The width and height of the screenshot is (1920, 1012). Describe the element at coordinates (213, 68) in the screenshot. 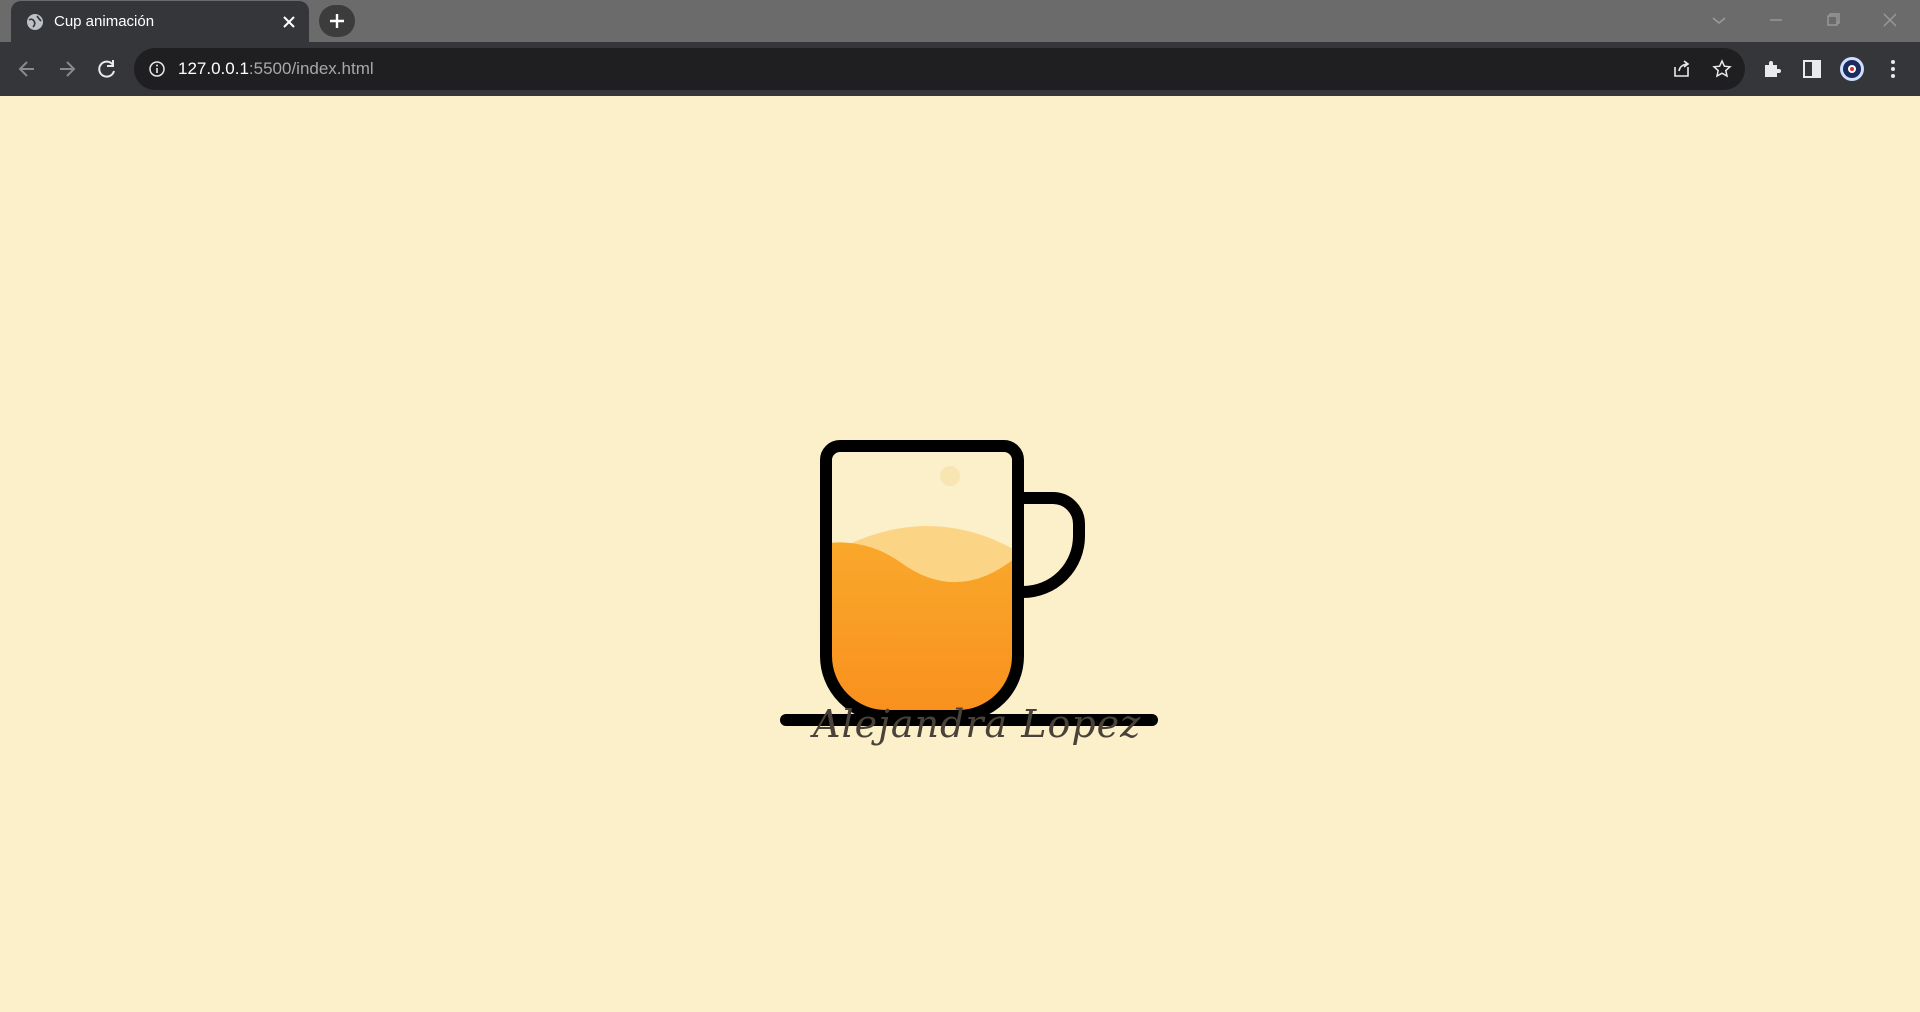

I see `url-host: 127.0.0.1` at that location.